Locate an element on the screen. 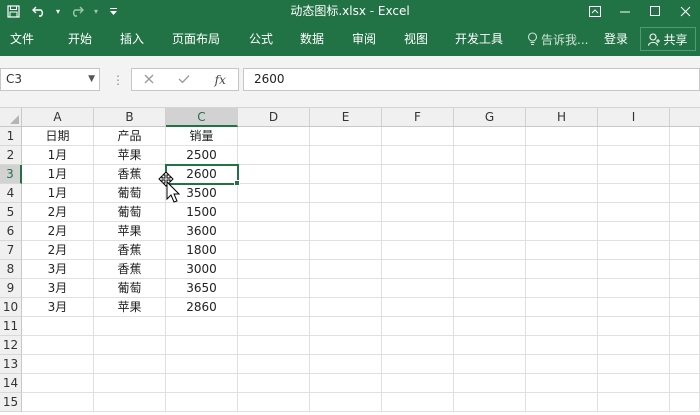 This screenshot has height=415, width=700. column-header-h: H is located at coordinates (562, 117).